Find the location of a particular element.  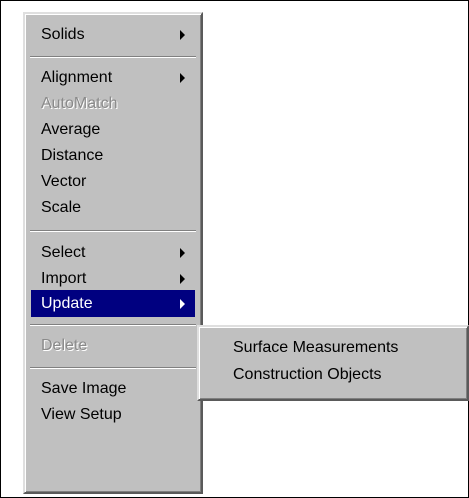

submenu-item-construction-objects: Construction Objects is located at coordinates (334, 375).